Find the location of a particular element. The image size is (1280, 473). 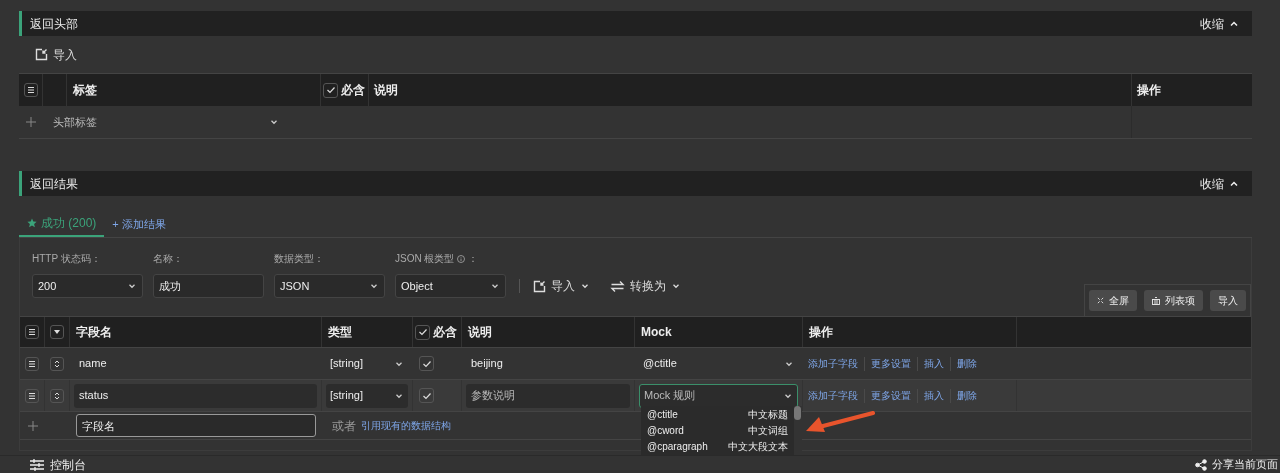

field-label: 名称： is located at coordinates (168, 259).